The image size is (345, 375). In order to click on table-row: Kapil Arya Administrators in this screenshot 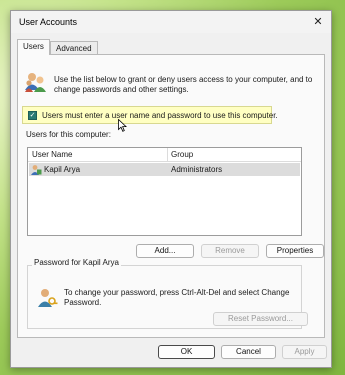, I will do `click(164, 169)`.